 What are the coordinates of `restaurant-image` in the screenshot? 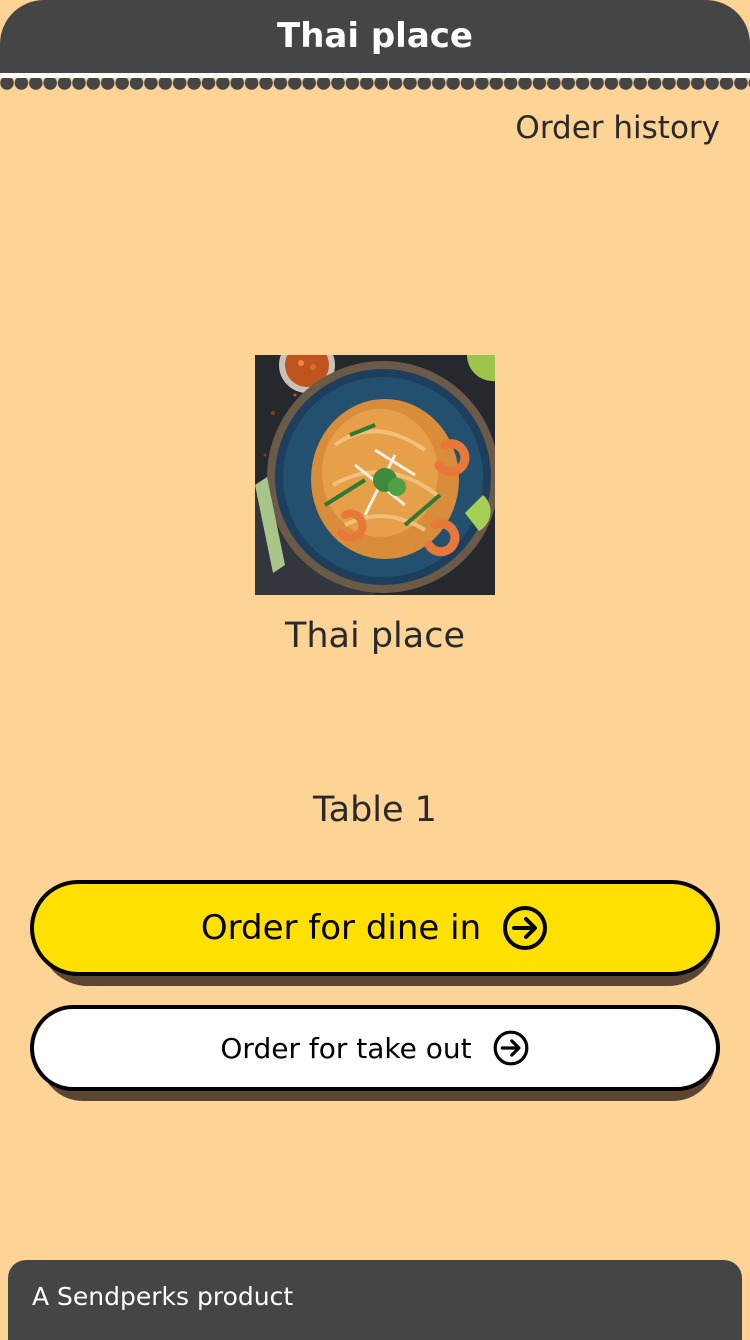 It's located at (375, 475).